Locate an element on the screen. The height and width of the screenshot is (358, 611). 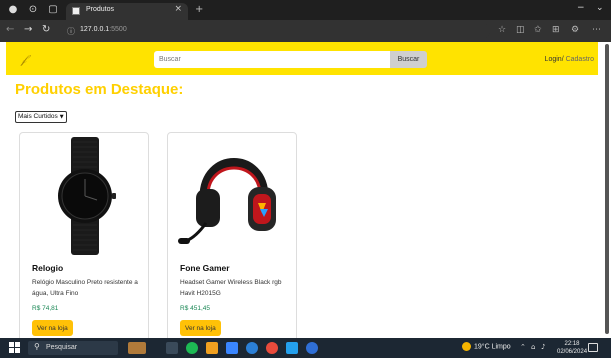
browser-tab-bar: ● ⊙ ▢ Produtos × + − ⌄ is located at coordinates (305, 10).